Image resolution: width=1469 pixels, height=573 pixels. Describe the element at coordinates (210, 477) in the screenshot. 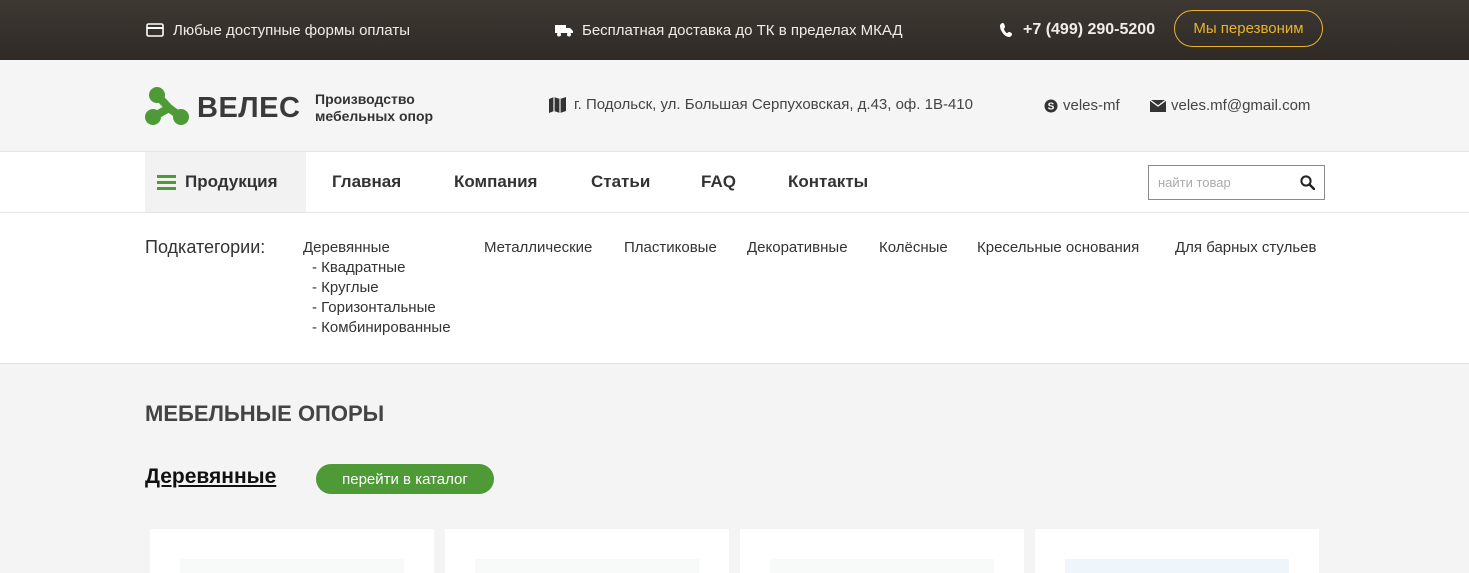

I see `section-title-wooden: Деревянные` at that location.